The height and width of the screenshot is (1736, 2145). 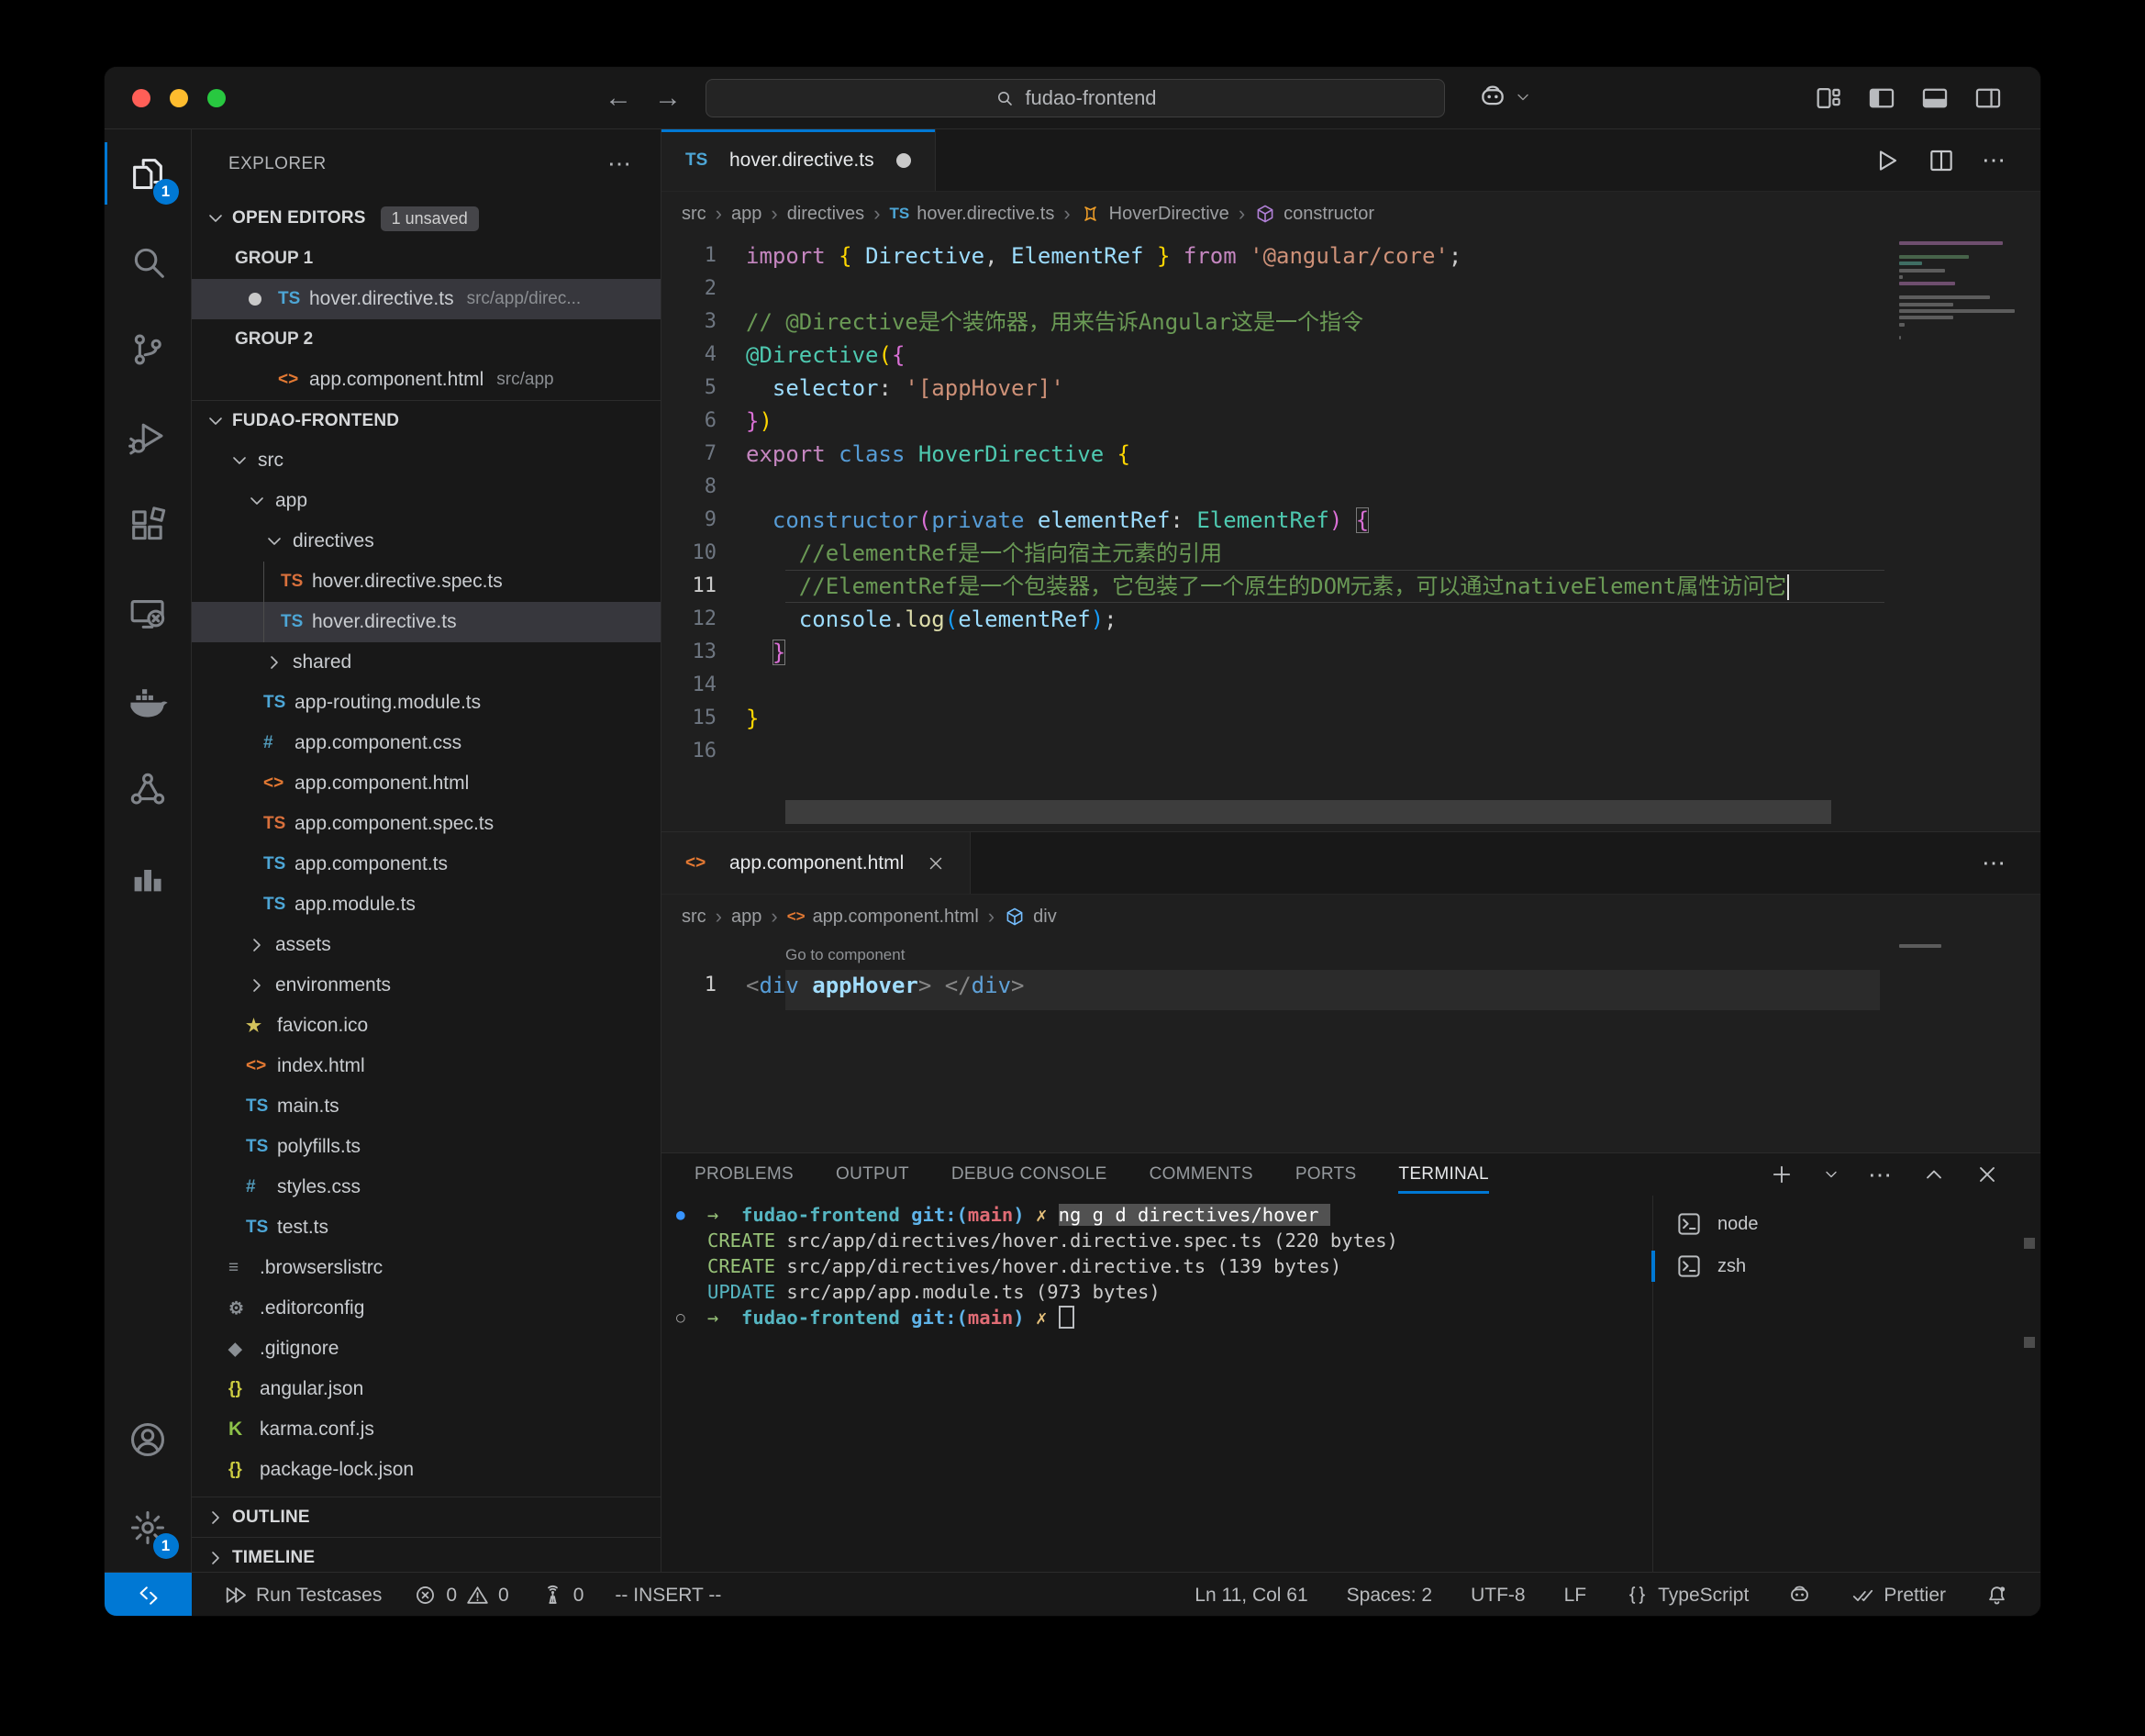 What do you see at coordinates (461, 1595) in the screenshot?
I see `status-problems: 00` at bounding box center [461, 1595].